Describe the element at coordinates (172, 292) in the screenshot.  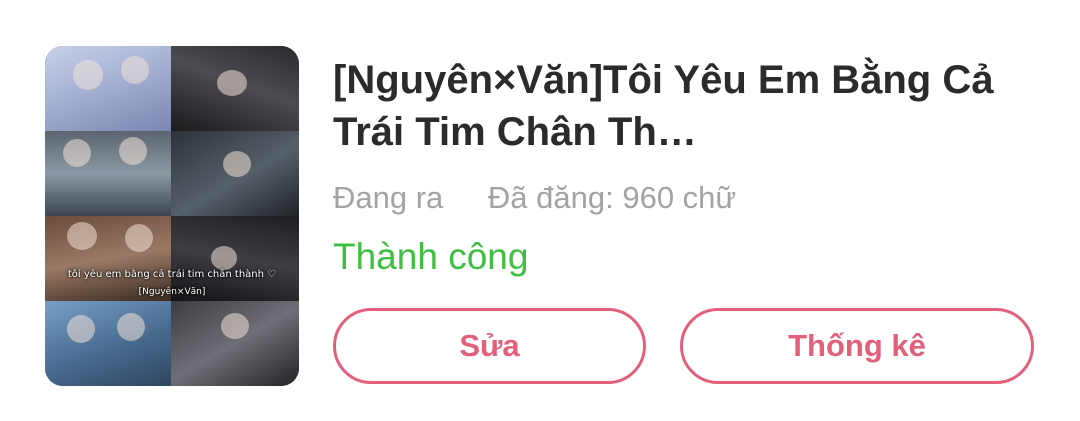
I see `cover-sub-caption: [Nguyên×Văn]` at that location.